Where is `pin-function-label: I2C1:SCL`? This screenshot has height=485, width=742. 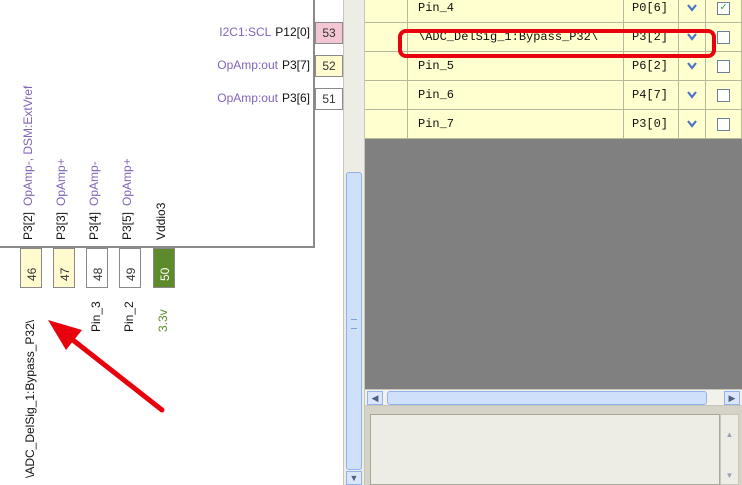
pin-function-label: I2C1:SCL is located at coordinates (245, 32).